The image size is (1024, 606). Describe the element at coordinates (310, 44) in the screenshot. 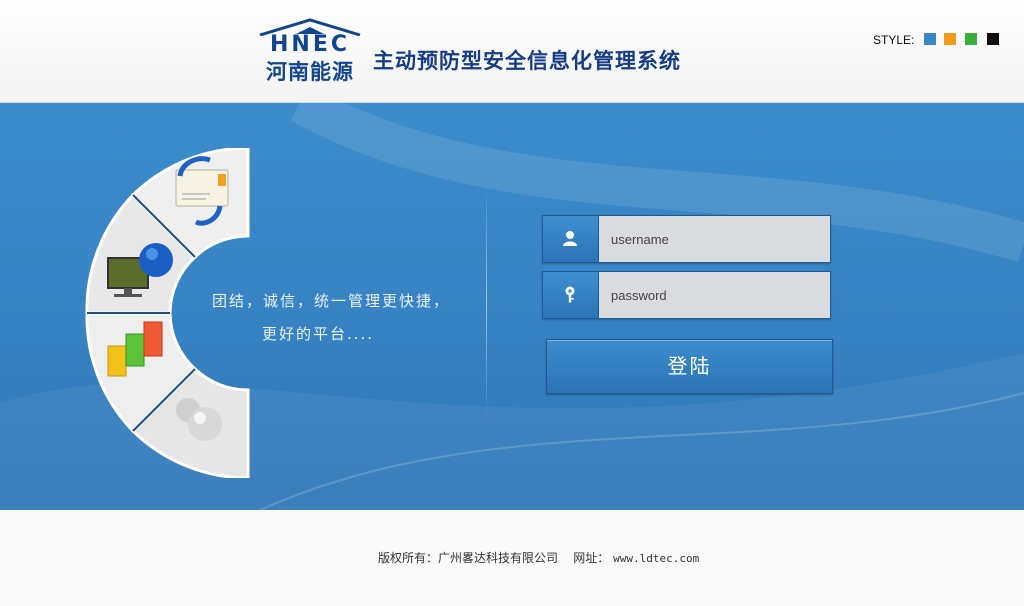

I see `logo-text-en: HNEC` at that location.